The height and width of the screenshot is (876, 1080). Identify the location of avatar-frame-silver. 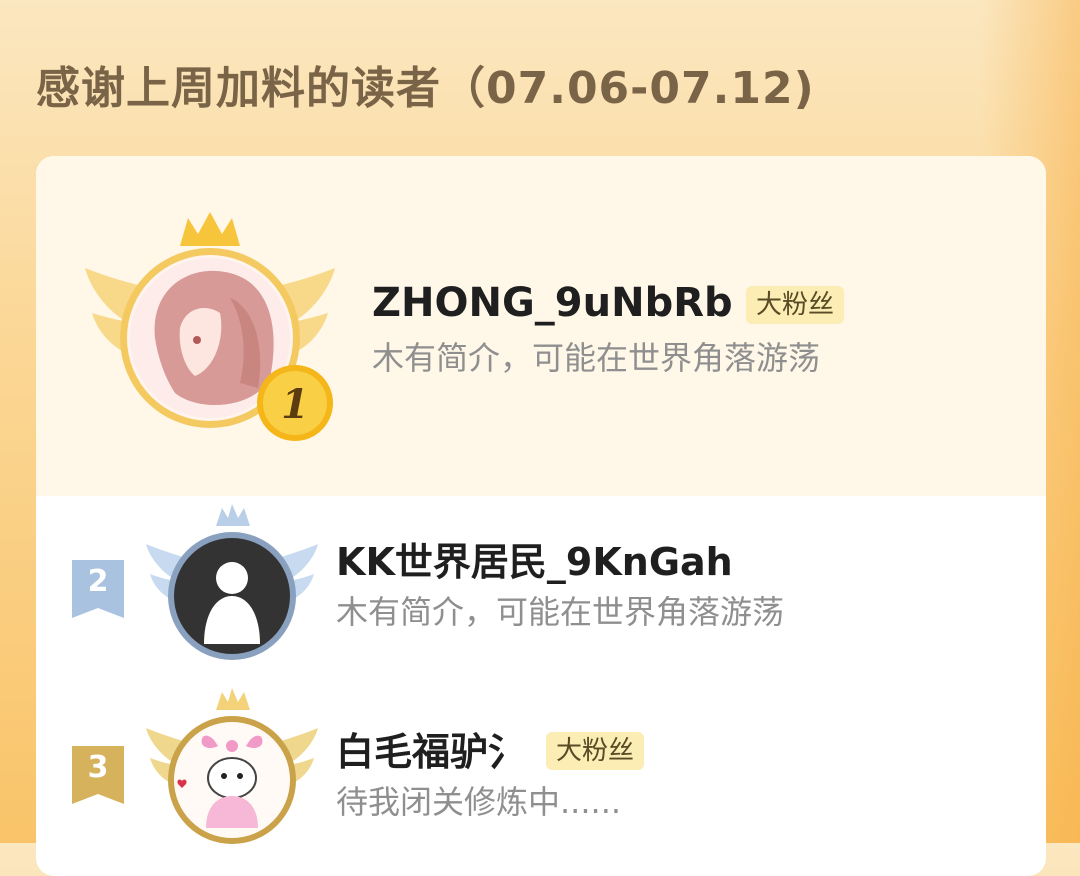
(232, 584).